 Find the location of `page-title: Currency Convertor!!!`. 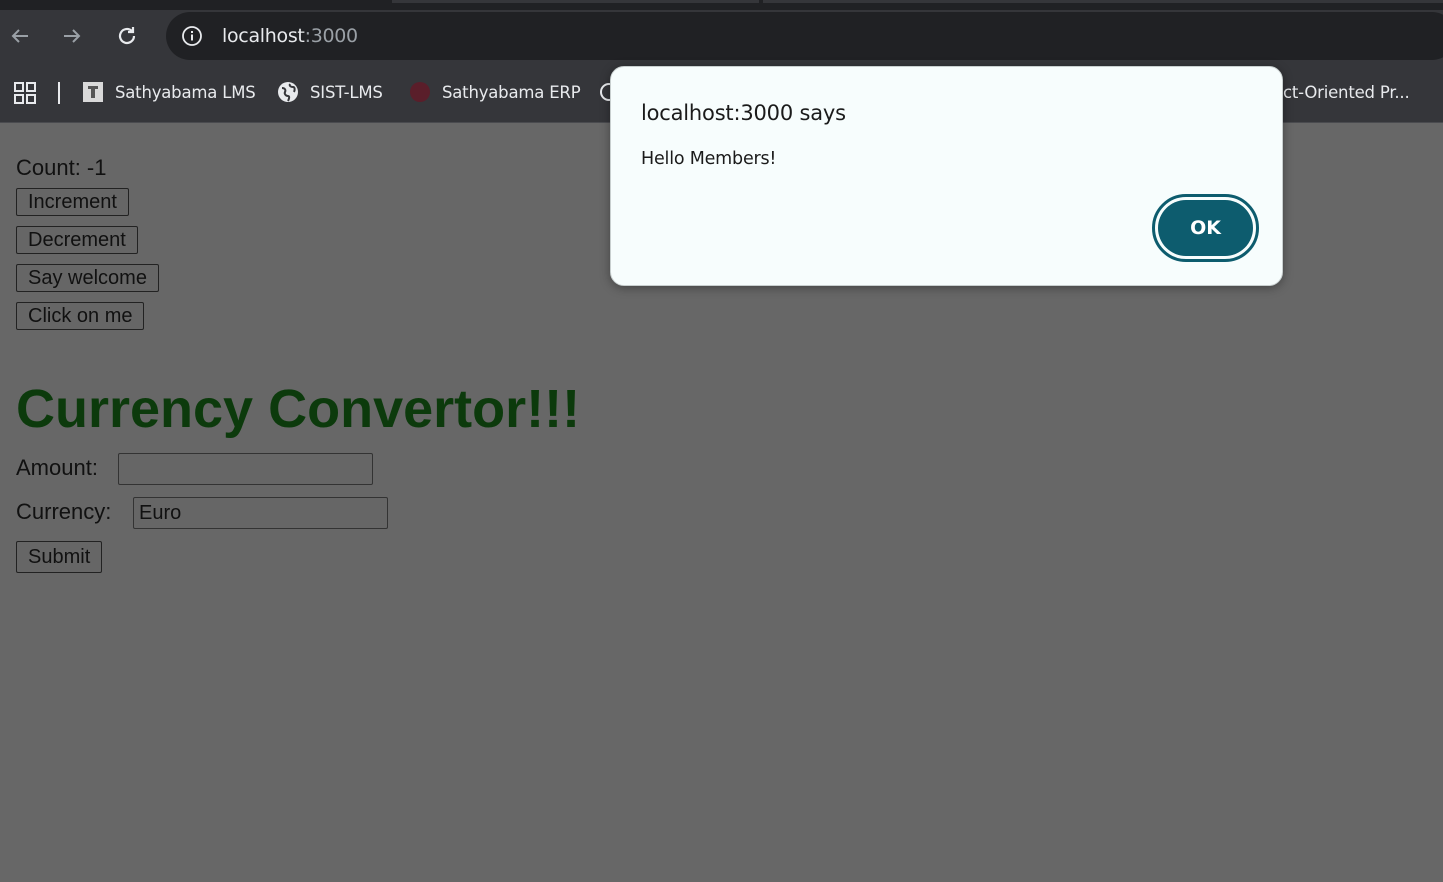

page-title: Currency Convertor!!! is located at coordinates (298, 409).